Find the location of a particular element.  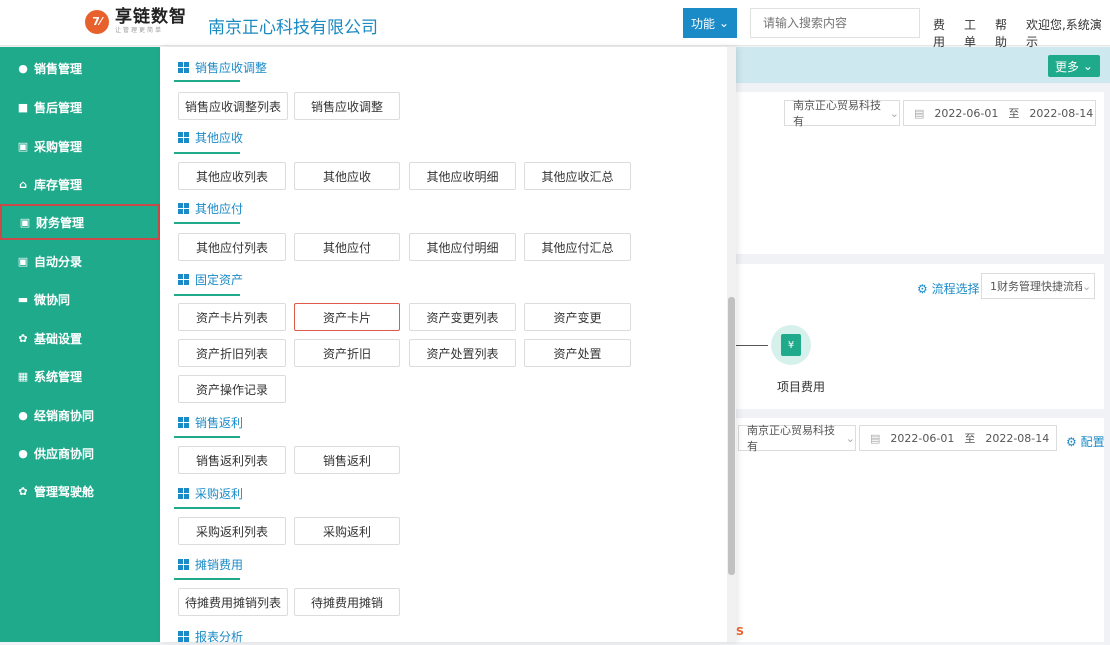

menu-button: 资产变更列表 is located at coordinates (462, 317).